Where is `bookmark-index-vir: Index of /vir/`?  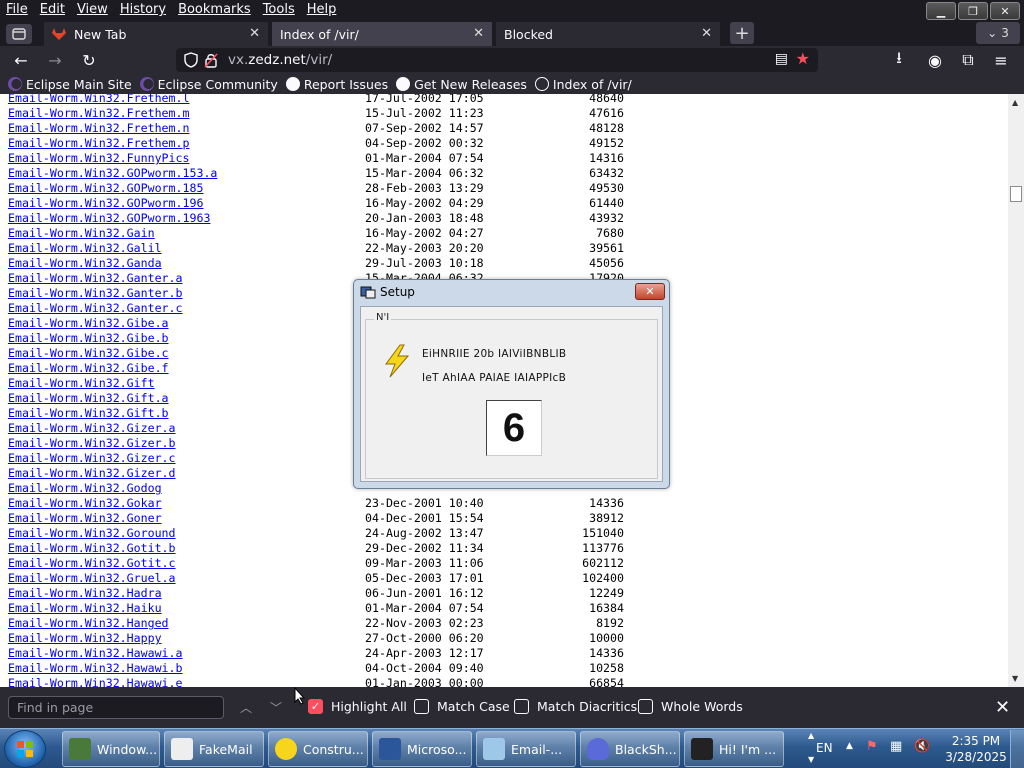 bookmark-index-vir: Index of /vir/ is located at coordinates (583, 84).